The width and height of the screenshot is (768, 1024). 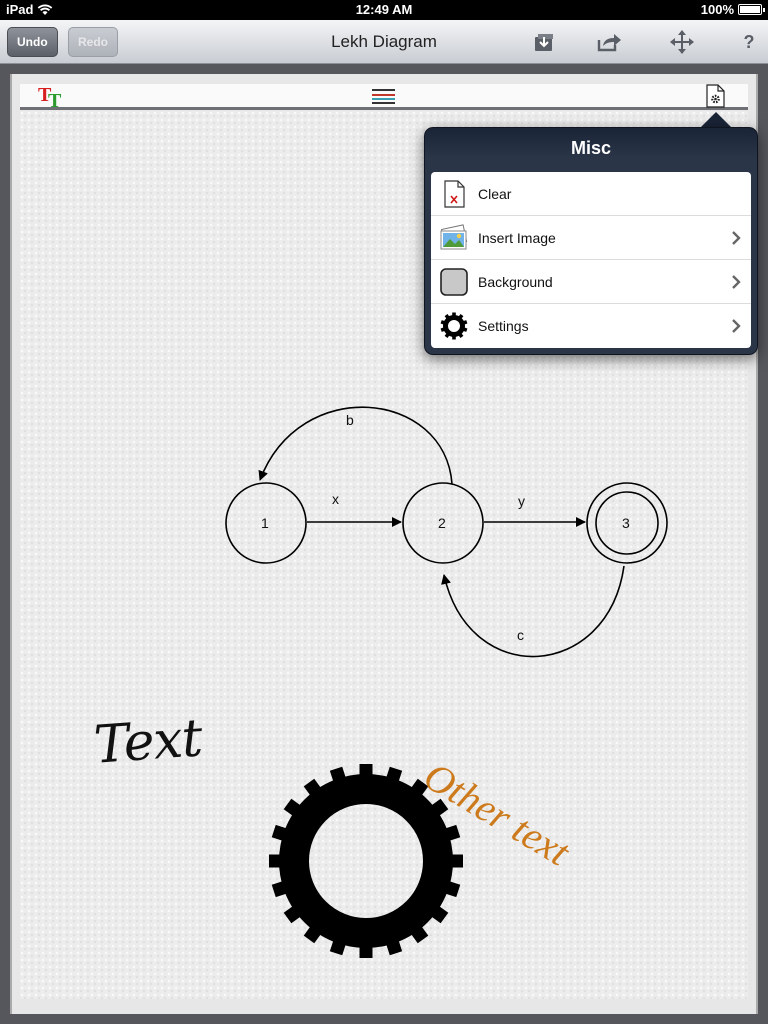 I want to click on edge-label-y: y, so click(x=521, y=501).